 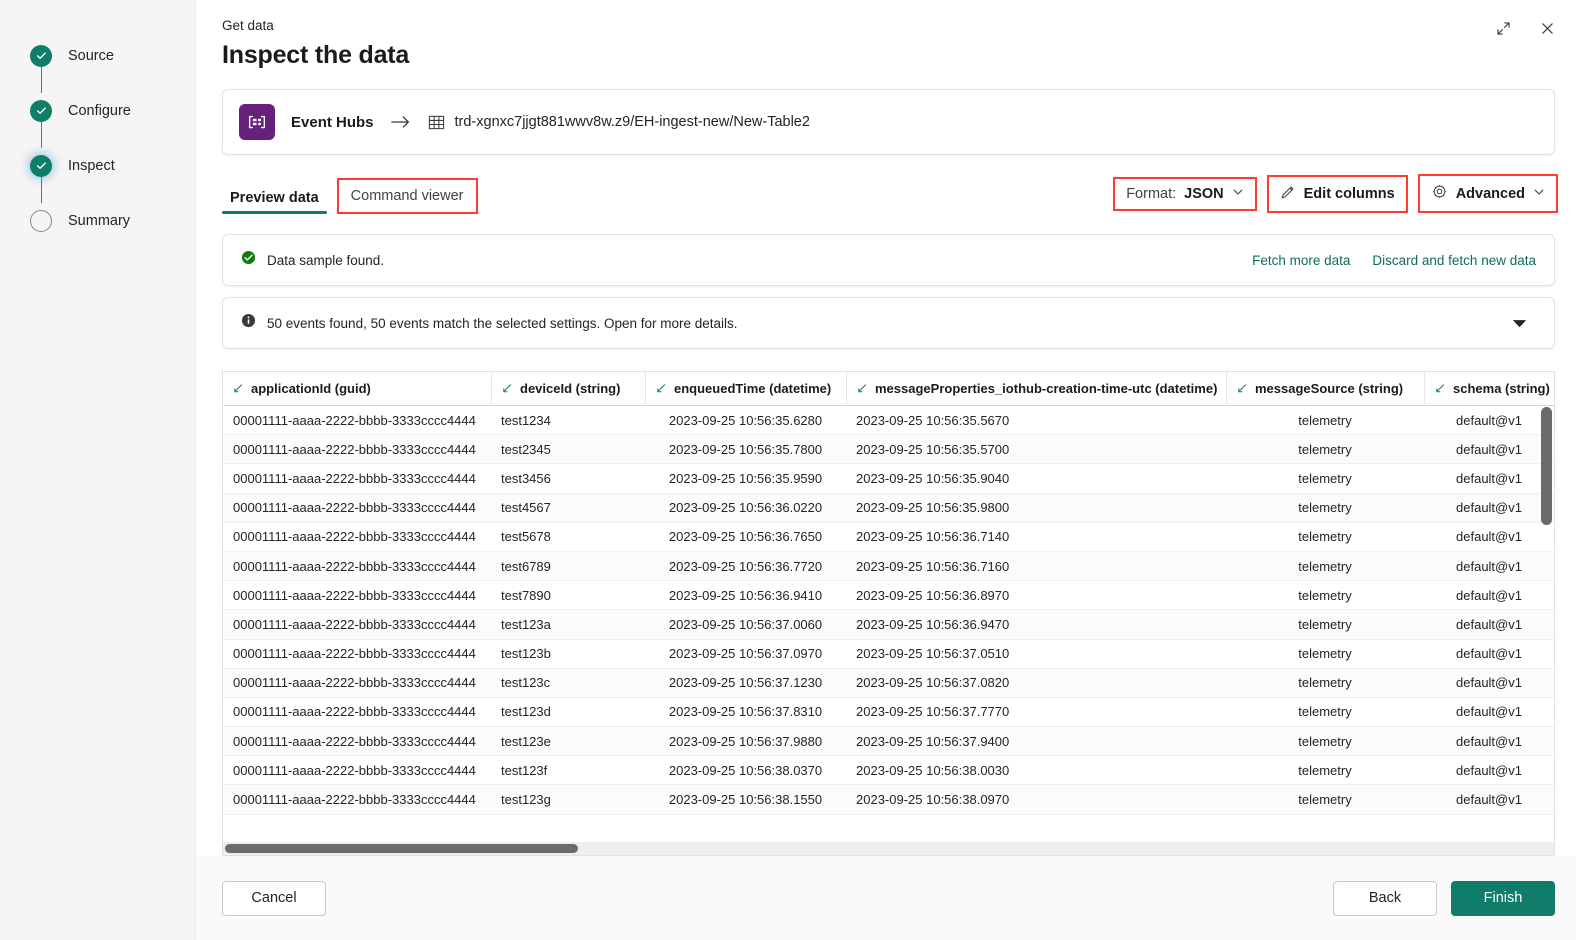 What do you see at coordinates (1503, 898) in the screenshot?
I see `finish-button: Finish` at bounding box center [1503, 898].